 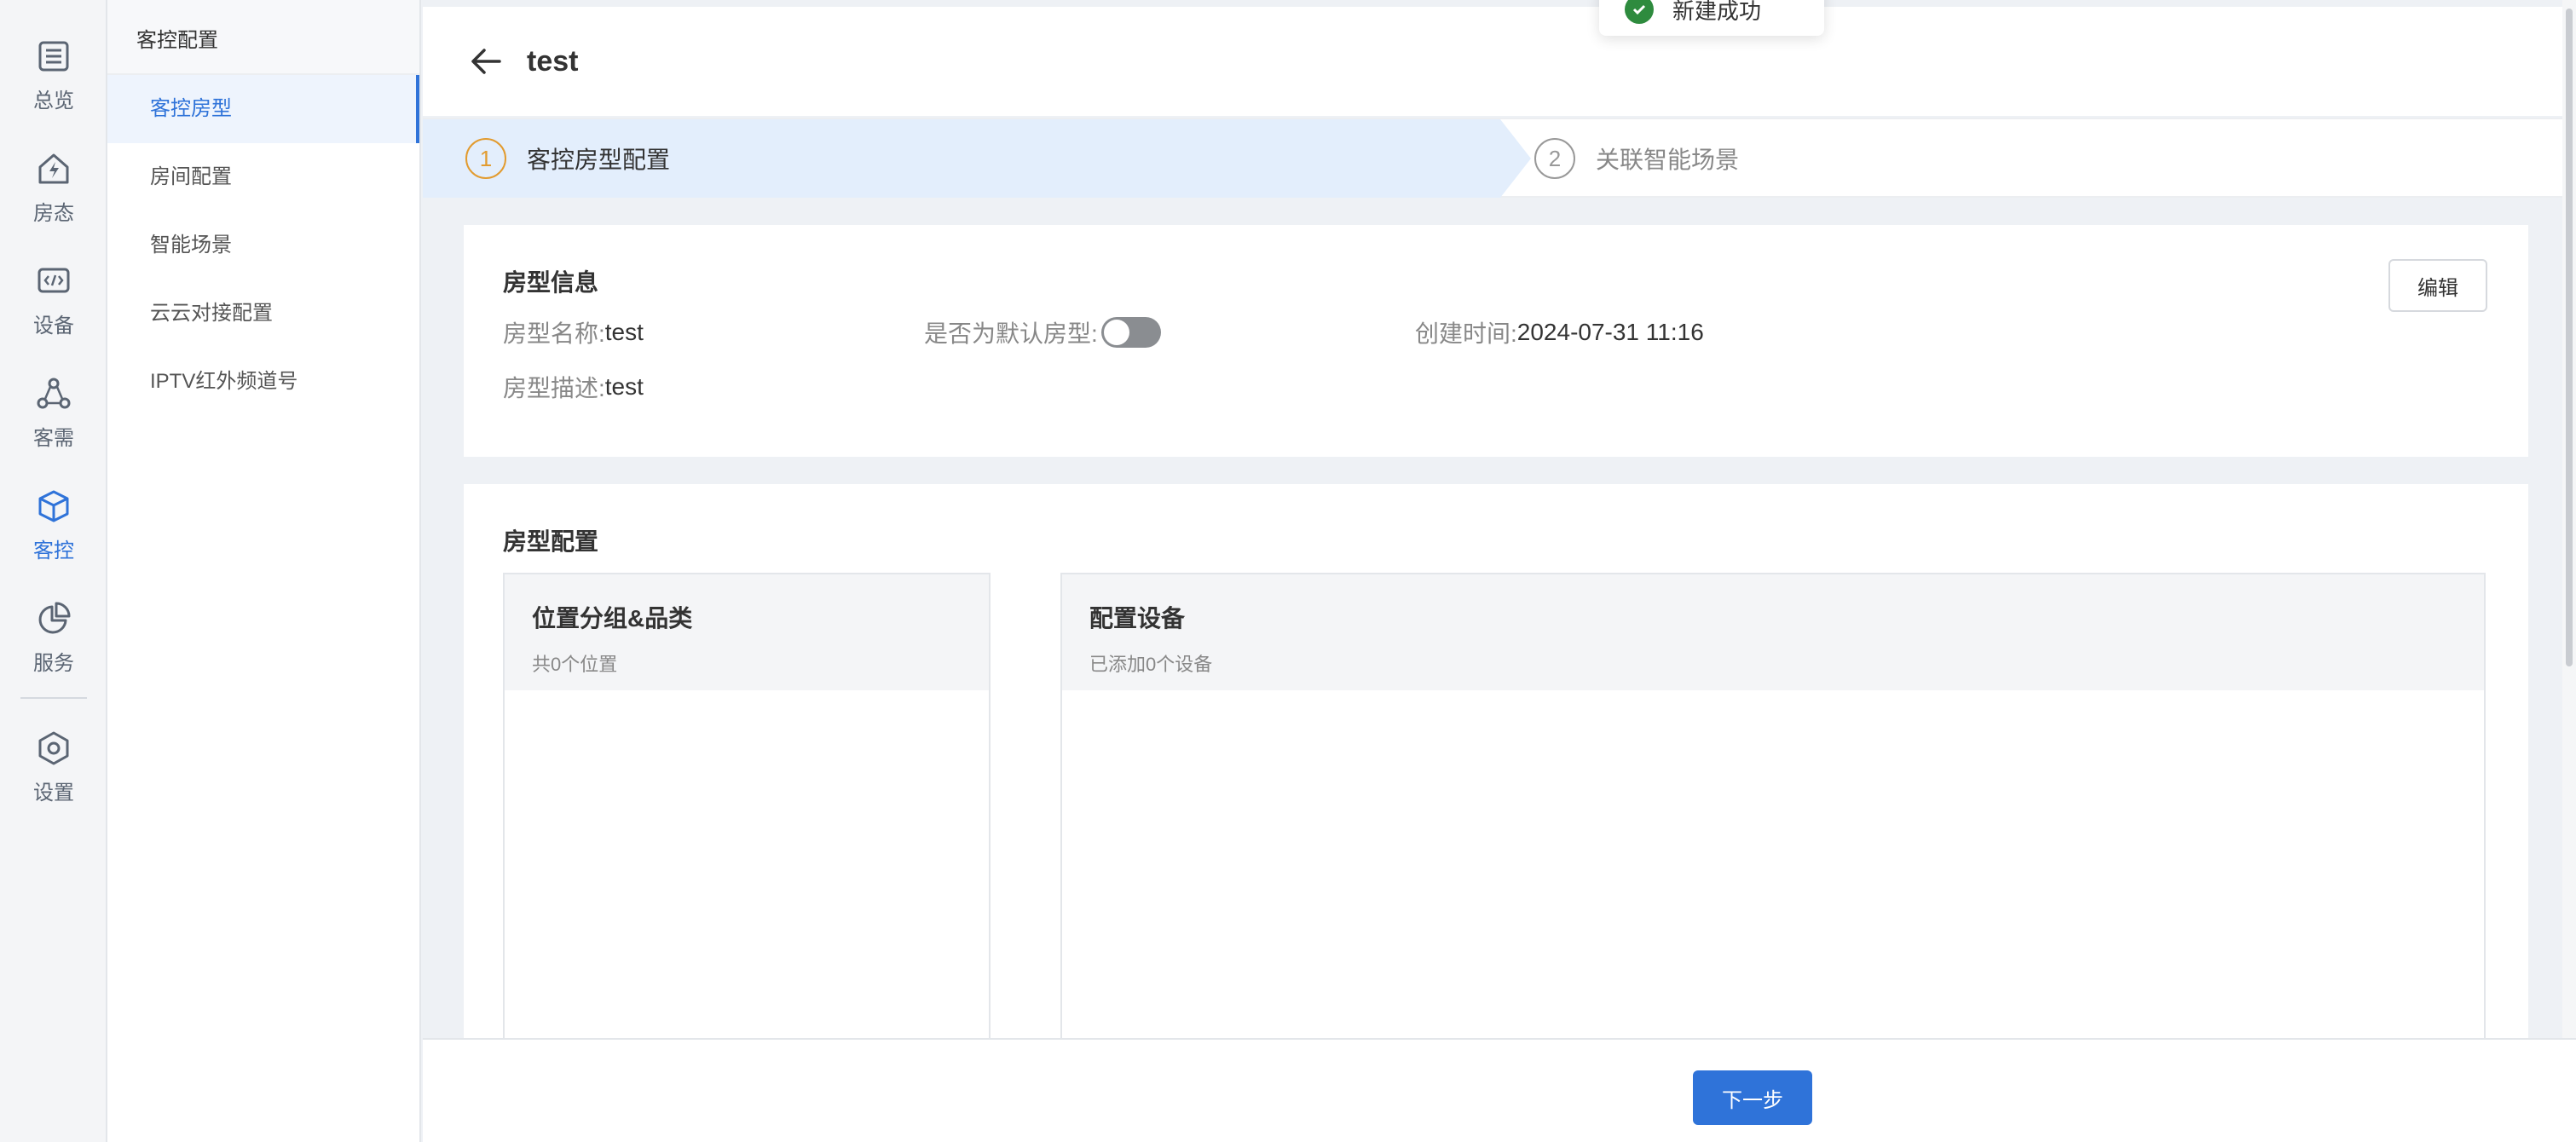 I want to click on rail-item-label: 设置, so click(x=53, y=793).